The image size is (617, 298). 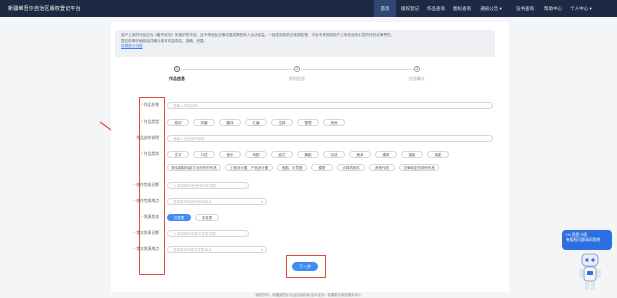 I want to click on step-2-label: 权利信息, so click(x=297, y=78).